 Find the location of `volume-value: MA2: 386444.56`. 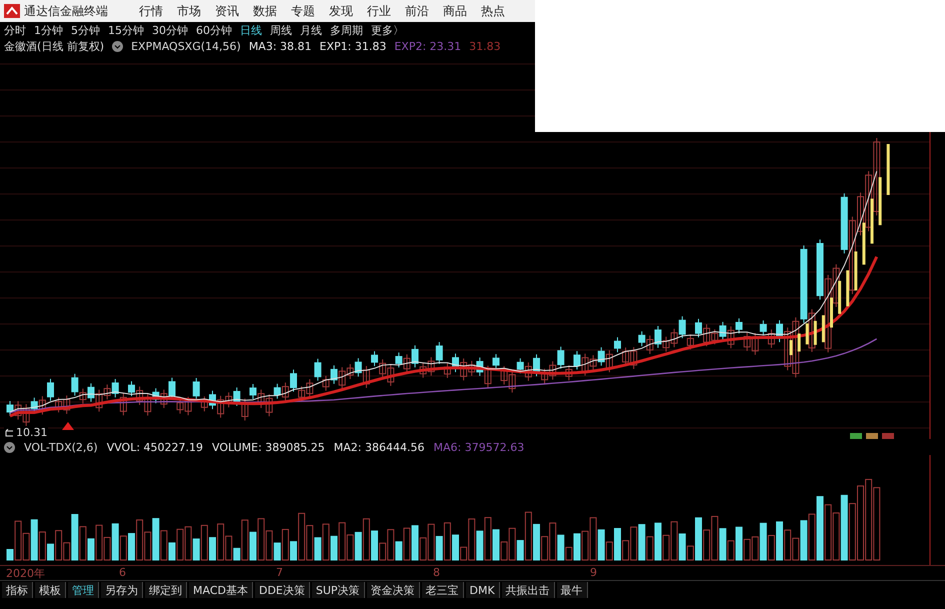

volume-value: MA2: 386444.56 is located at coordinates (379, 447).